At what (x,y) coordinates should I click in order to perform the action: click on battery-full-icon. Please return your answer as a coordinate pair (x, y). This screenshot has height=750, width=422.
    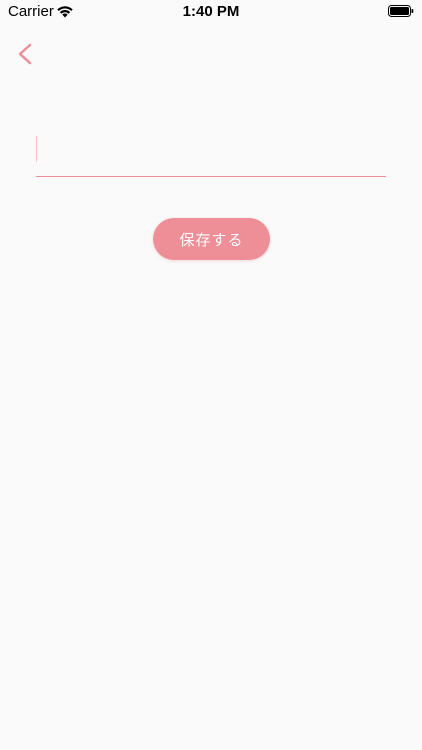
    Looking at the image, I should click on (401, 11).